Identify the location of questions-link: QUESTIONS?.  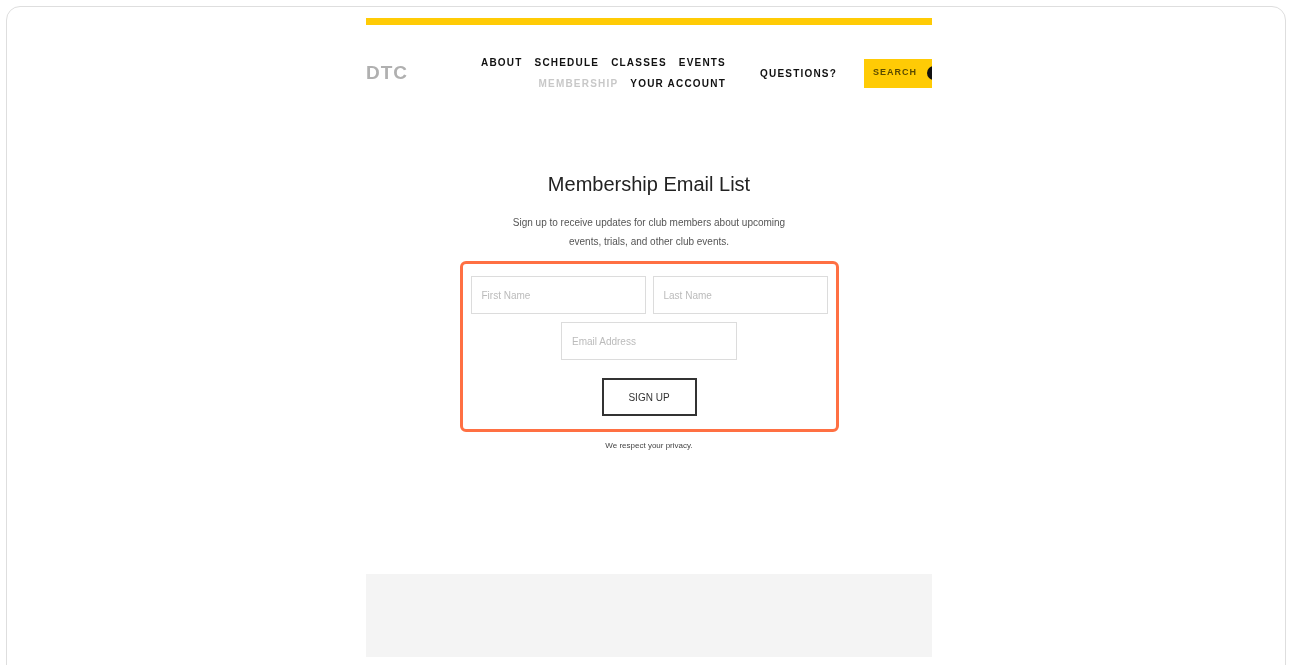
(798, 73).